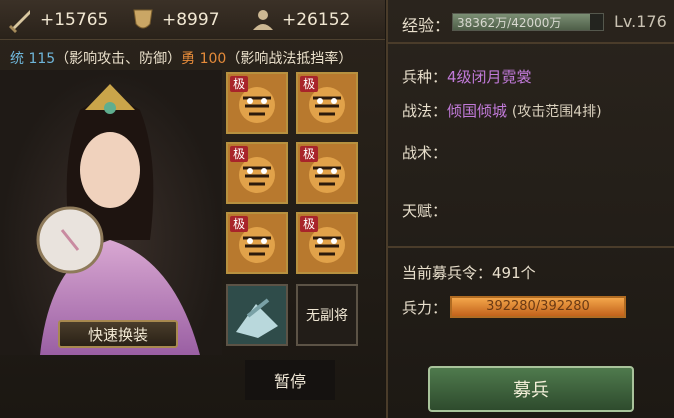 The height and width of the screenshot is (418, 674). I want to click on skill-label: 战术：, so click(425, 153).